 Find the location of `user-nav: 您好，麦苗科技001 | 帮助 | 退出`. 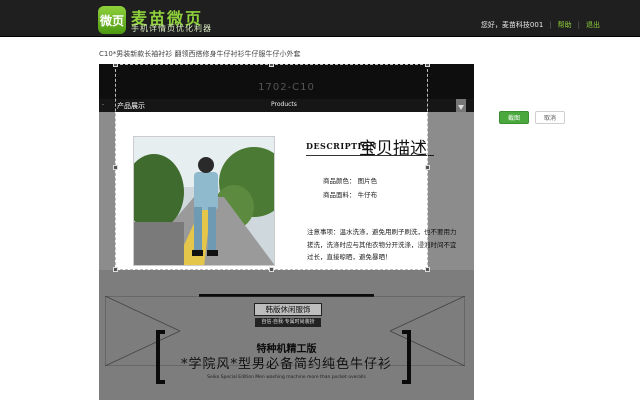

user-nav: 您好，麦苗科技001 | 帮助 | 退出 is located at coordinates (540, 25).